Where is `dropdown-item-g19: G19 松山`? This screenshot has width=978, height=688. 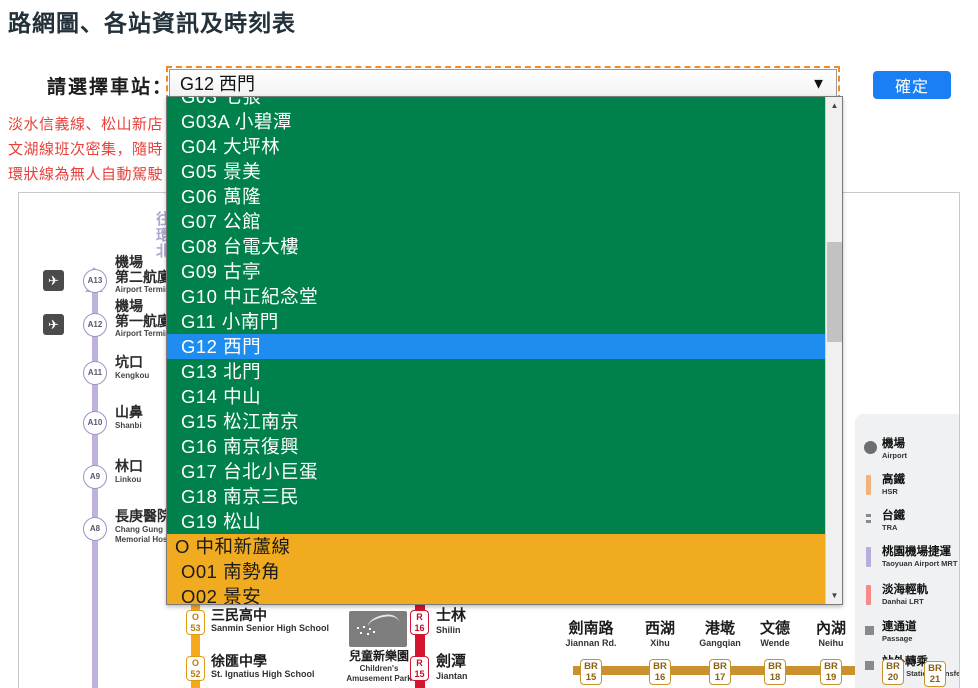
dropdown-item-g19: G19 松山 is located at coordinates (496, 521).